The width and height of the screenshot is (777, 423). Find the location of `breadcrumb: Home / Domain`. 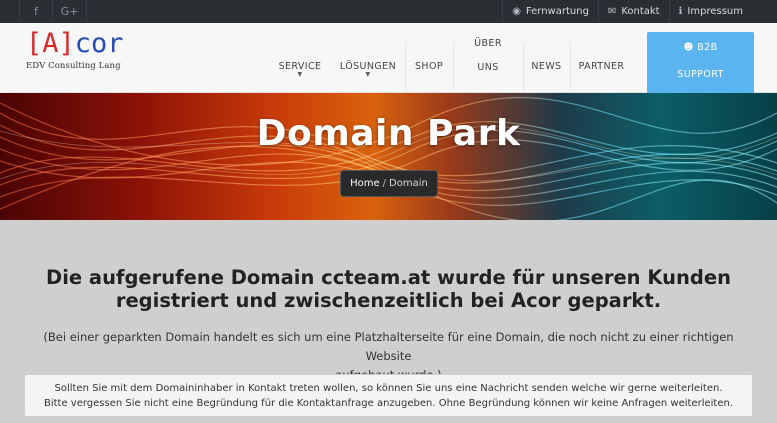

breadcrumb: Home / Domain is located at coordinates (389, 183).